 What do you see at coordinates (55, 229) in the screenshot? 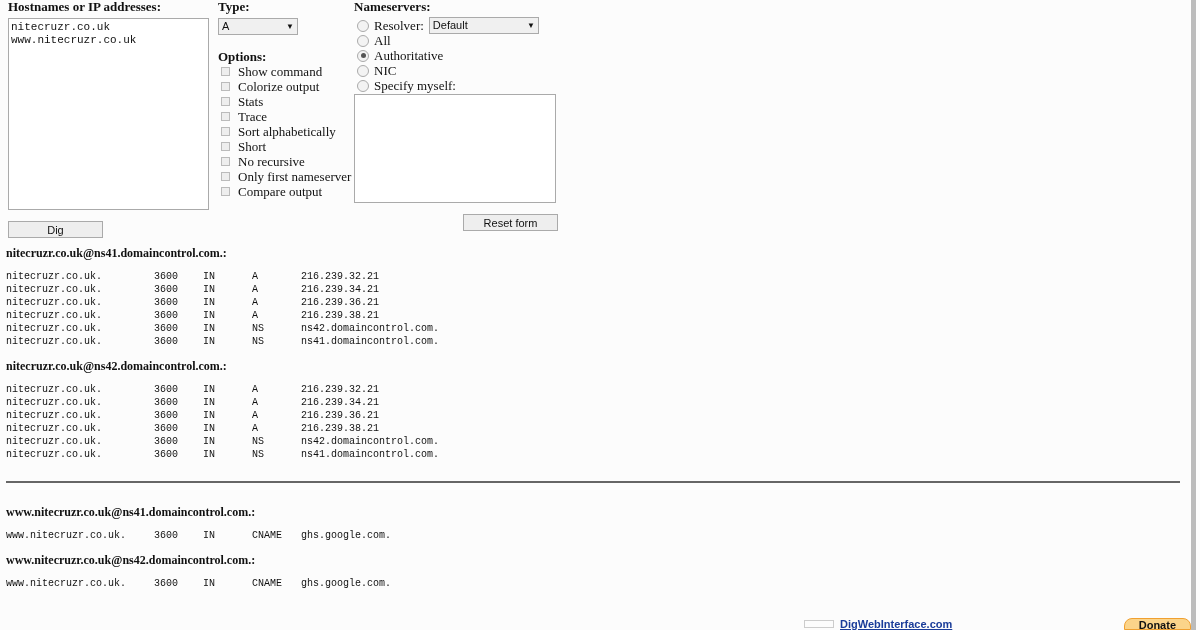
I see `dig-button: Dig` at bounding box center [55, 229].